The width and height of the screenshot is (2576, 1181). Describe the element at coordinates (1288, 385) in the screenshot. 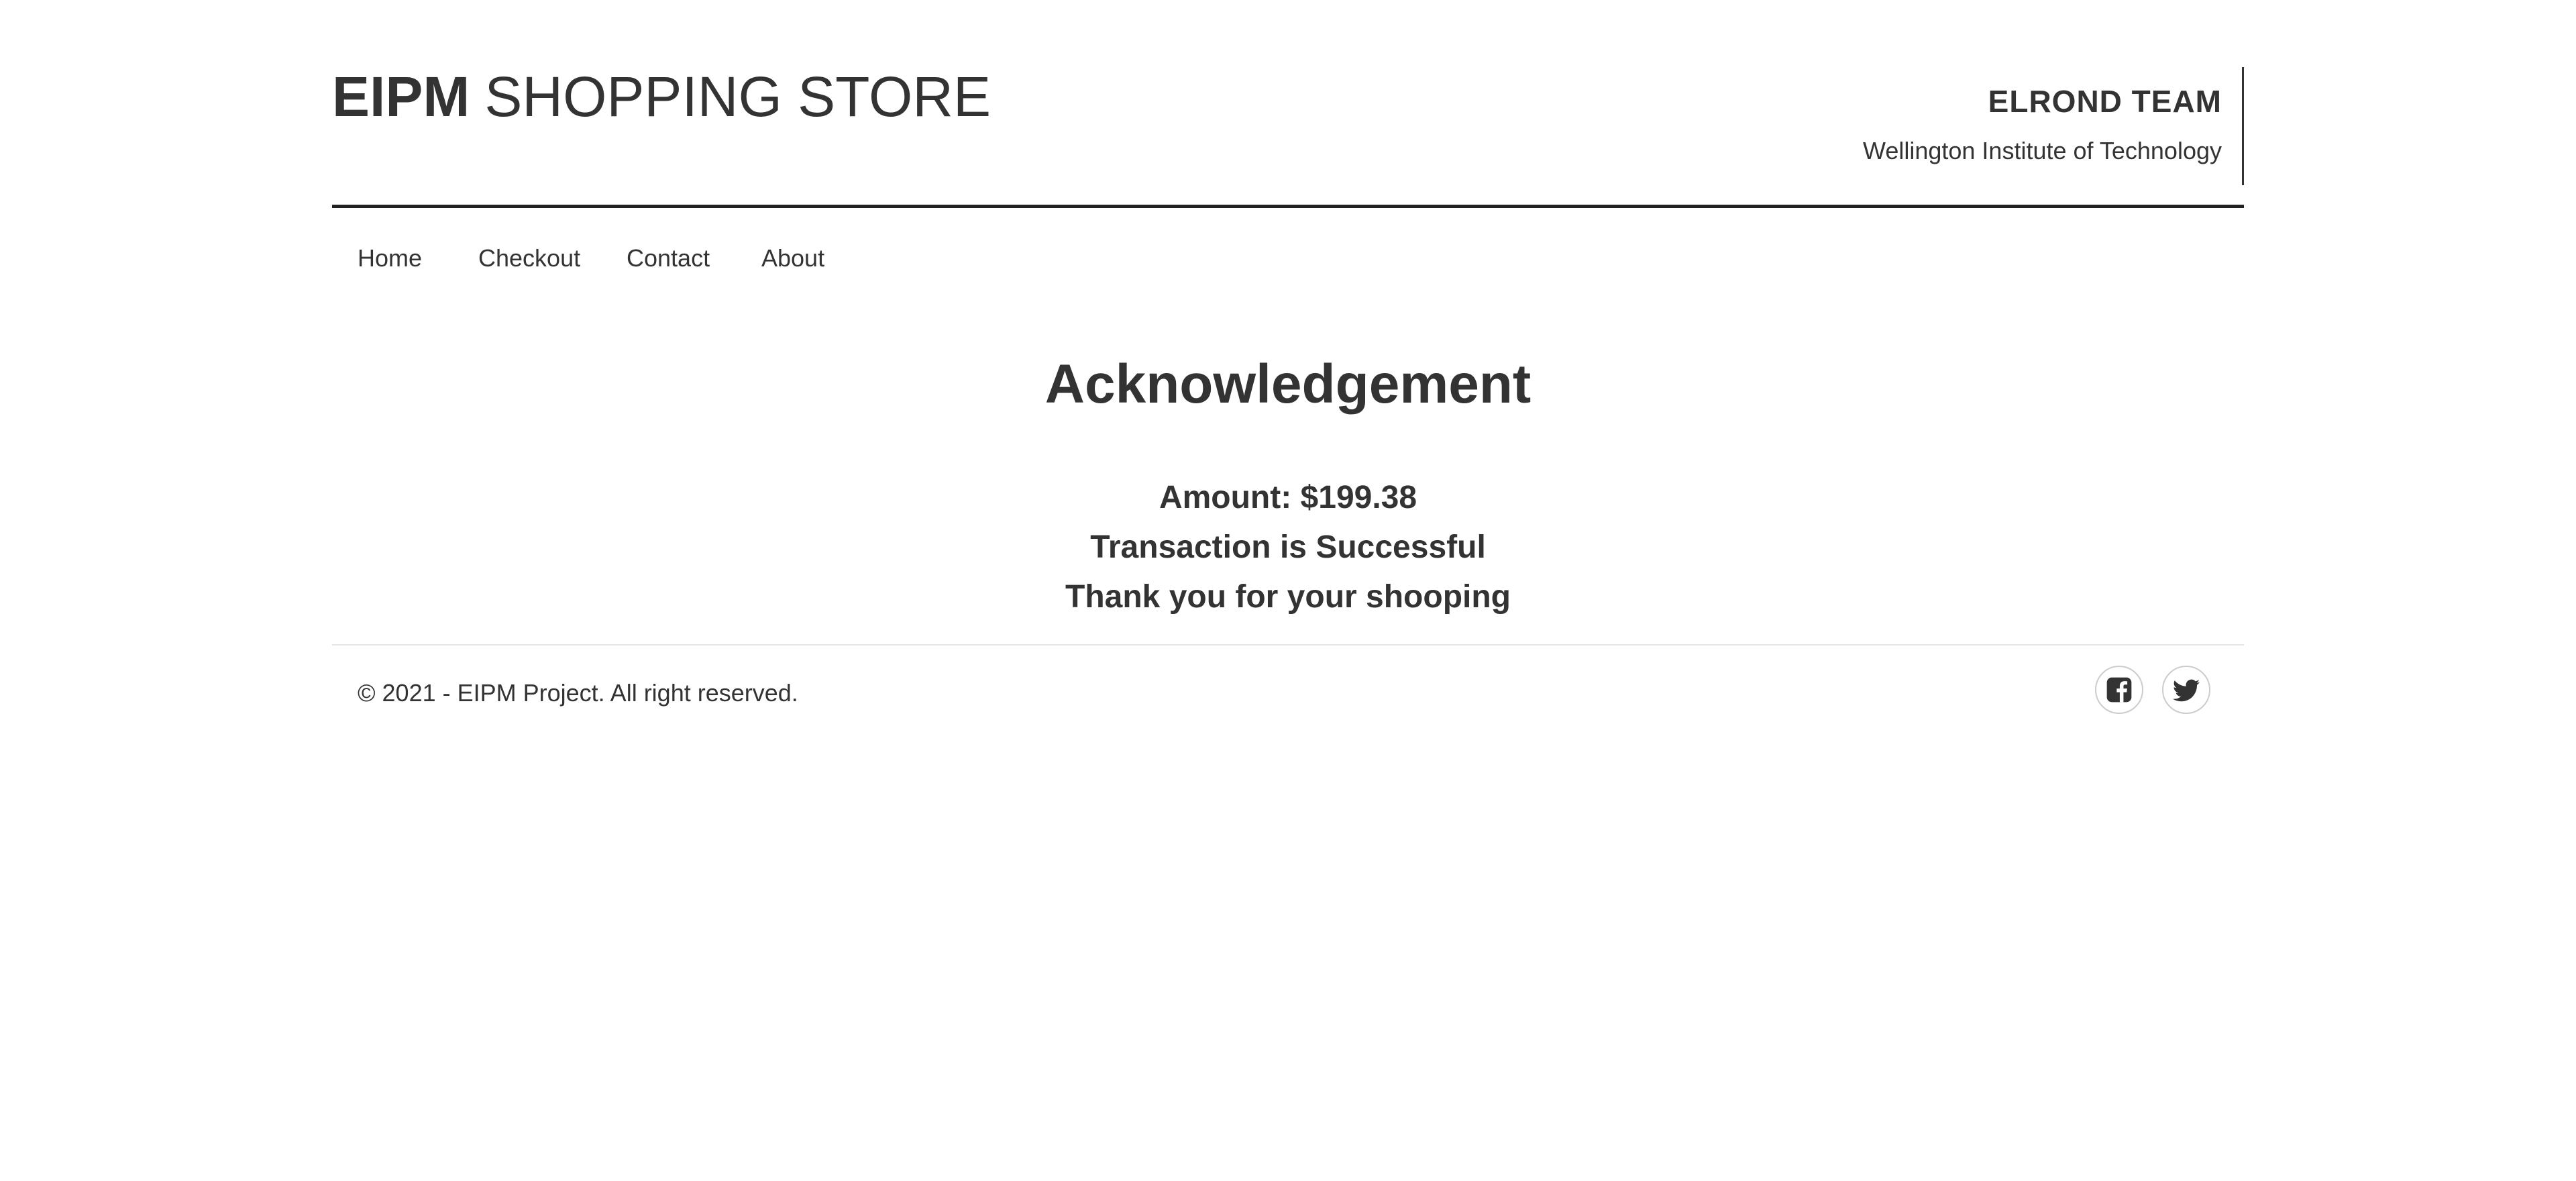

I see `page-title: Acknowledgement` at that location.